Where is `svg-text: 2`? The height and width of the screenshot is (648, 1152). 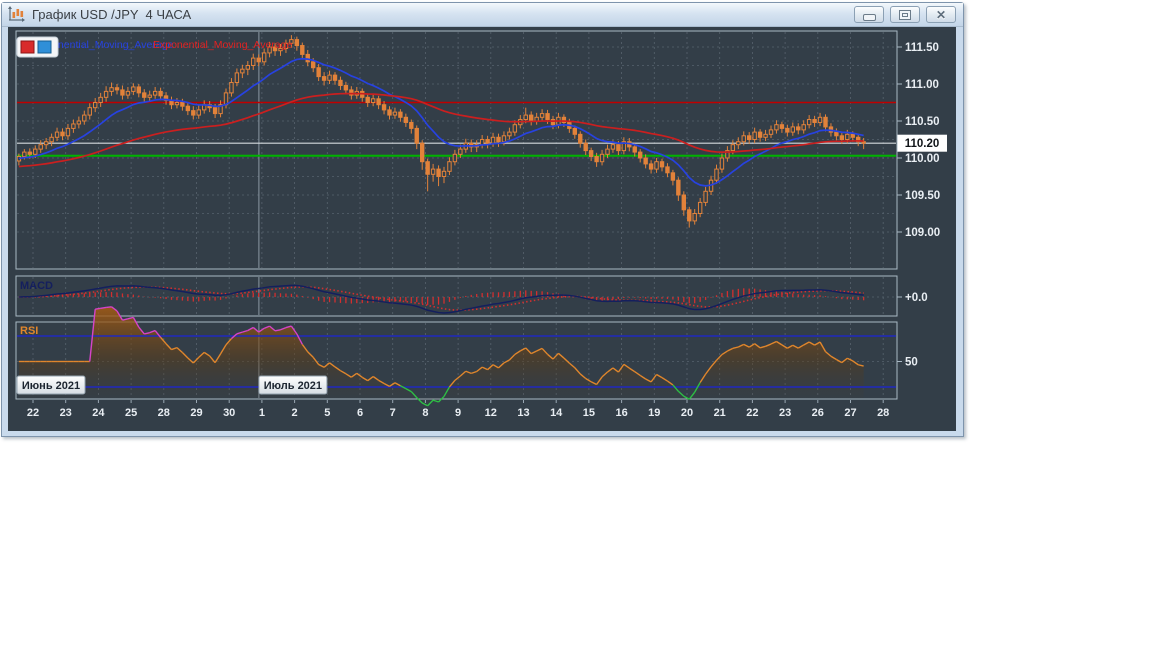 svg-text: 2 is located at coordinates (295, 413).